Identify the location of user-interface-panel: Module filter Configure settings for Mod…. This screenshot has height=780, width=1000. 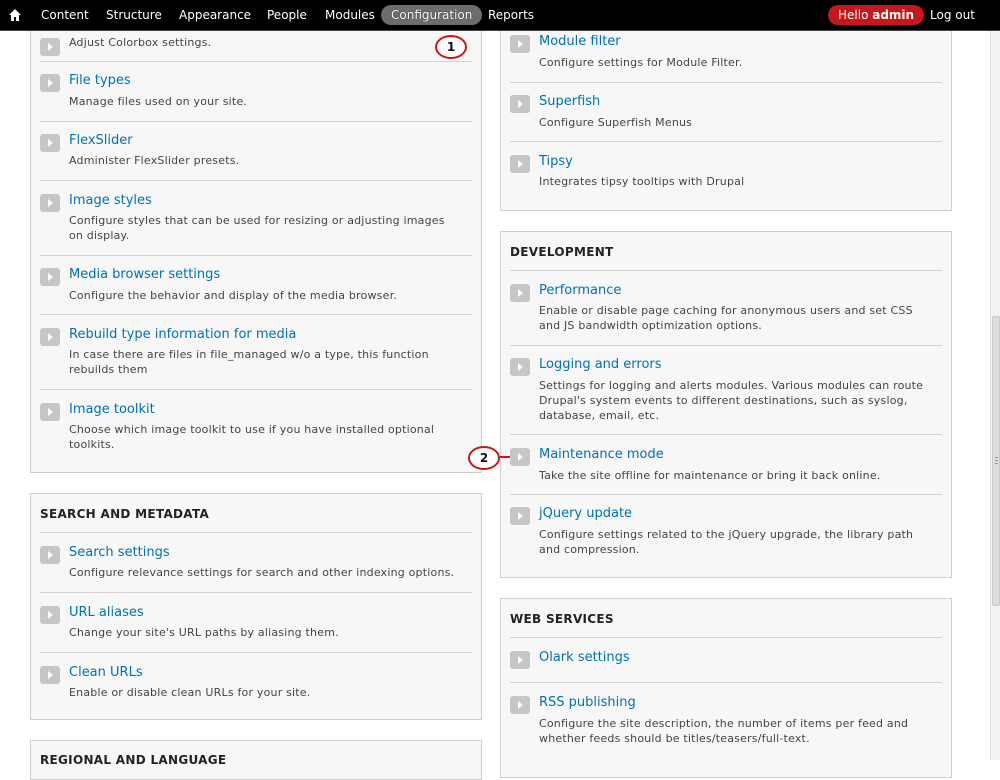
(726, 110).